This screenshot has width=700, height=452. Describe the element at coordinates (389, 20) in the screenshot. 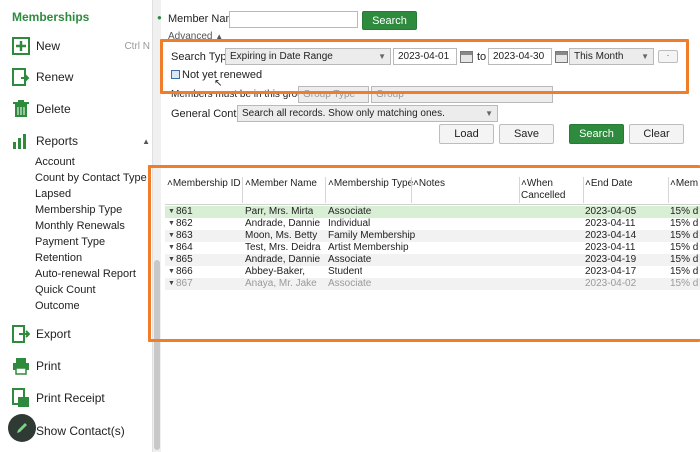

I see `quick-search-button: Search` at that location.